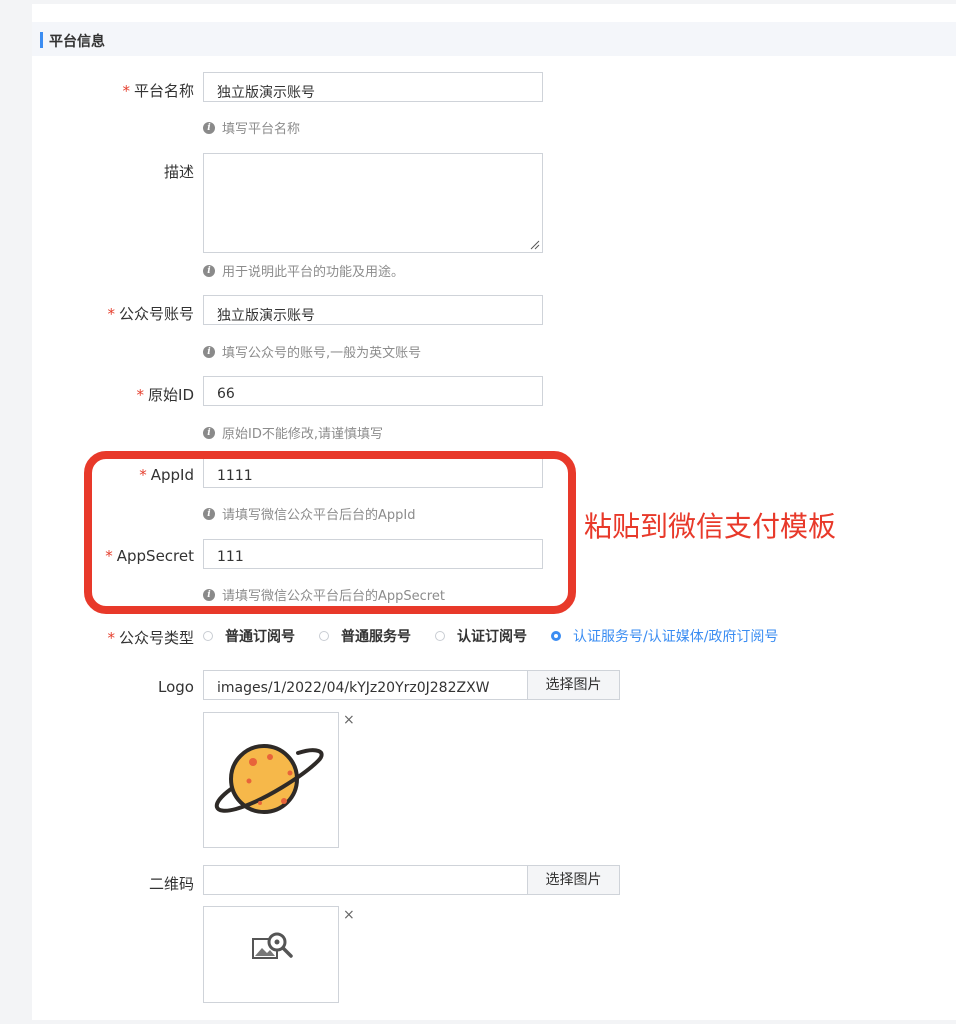 The height and width of the screenshot is (1024, 956). Describe the element at coordinates (676, 637) in the screenshot. I see `radio-label: 认证服务号/认证媒体/政府订阅号` at that location.